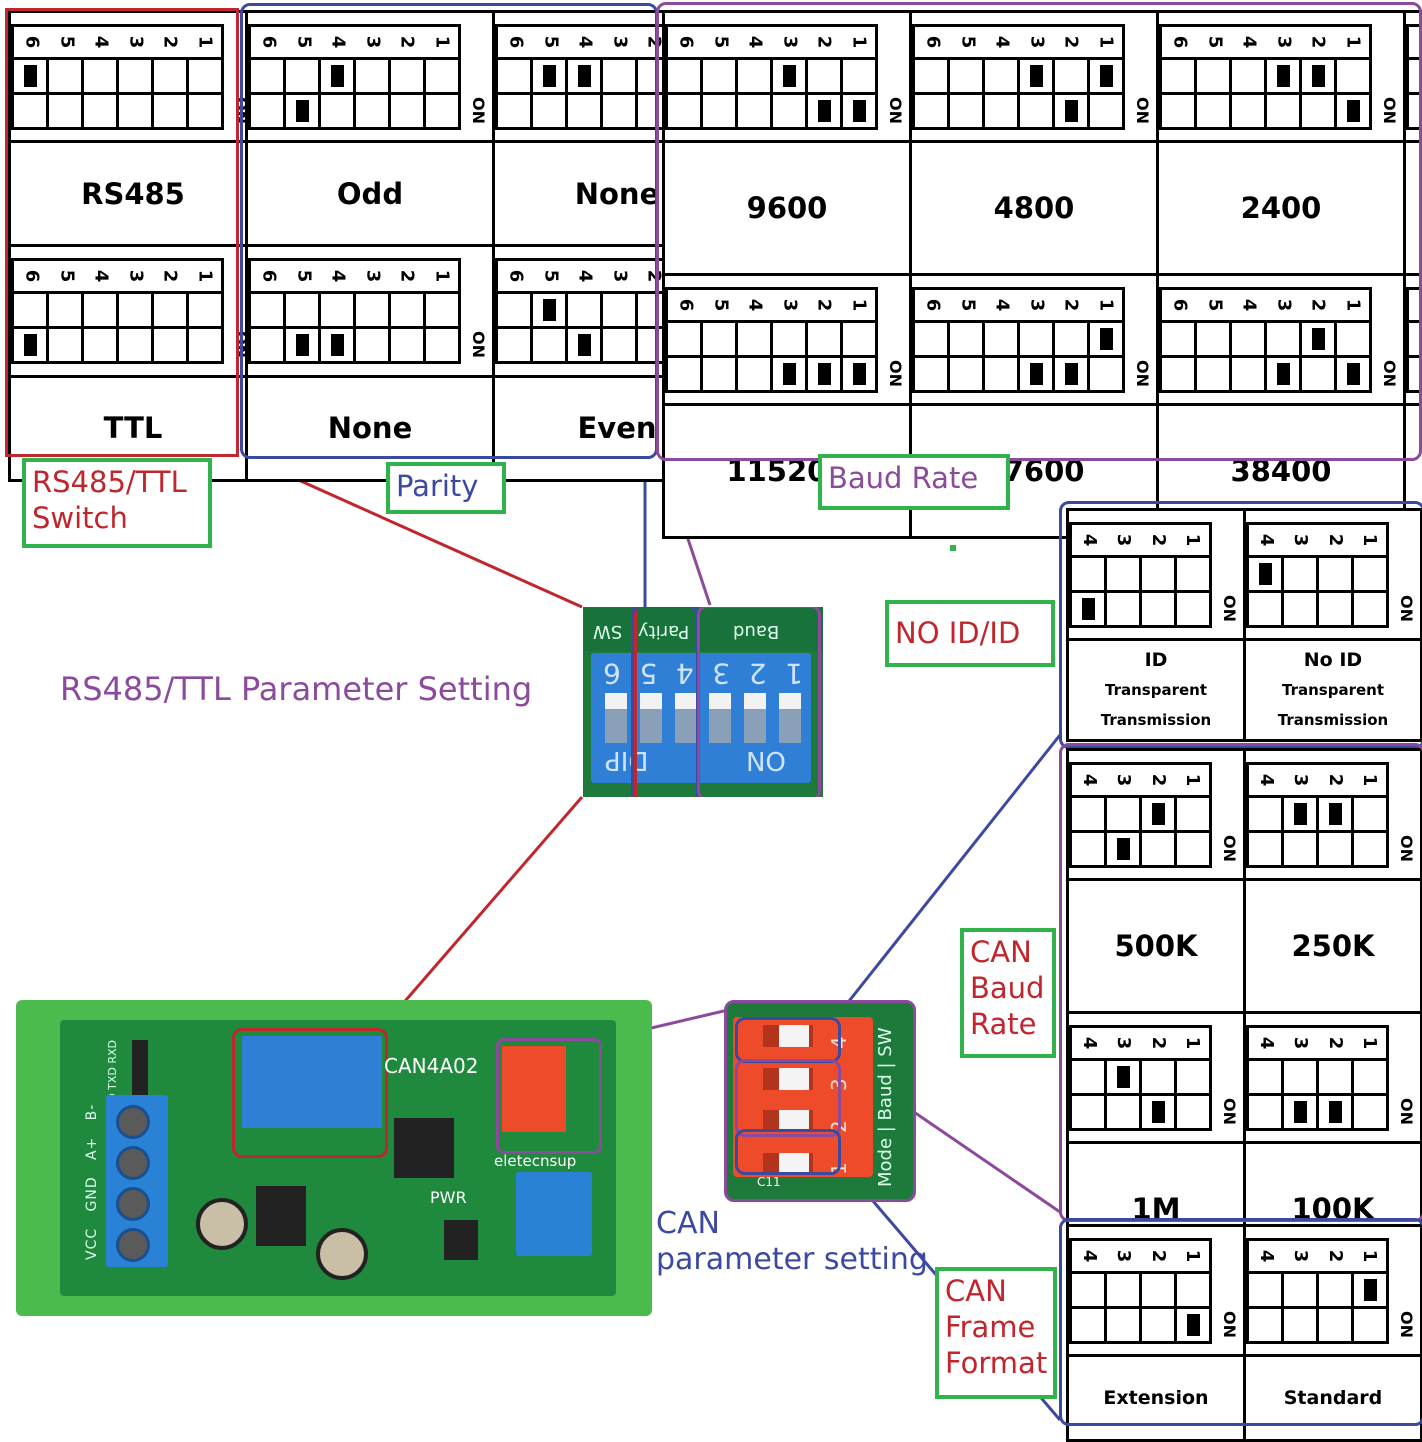 This screenshot has width=1422, height=1442. Describe the element at coordinates (885, 1162) in the screenshot. I see `silk-mode: Mode` at that location.